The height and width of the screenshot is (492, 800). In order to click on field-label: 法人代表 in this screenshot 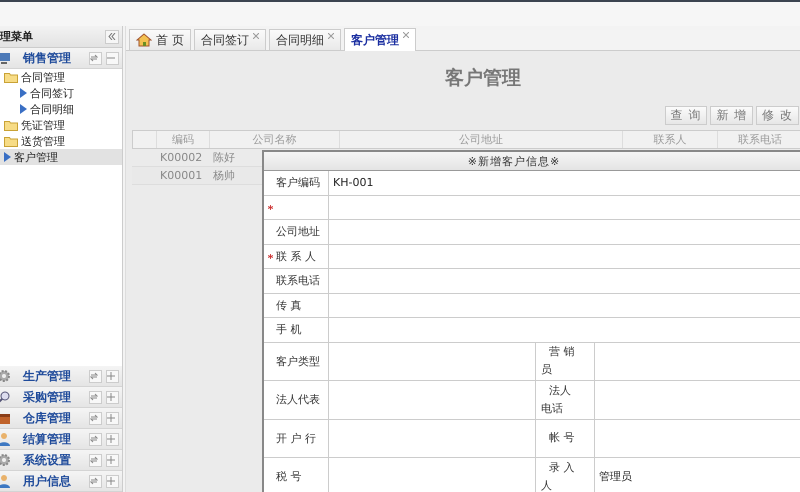, I will do `click(298, 400)`.